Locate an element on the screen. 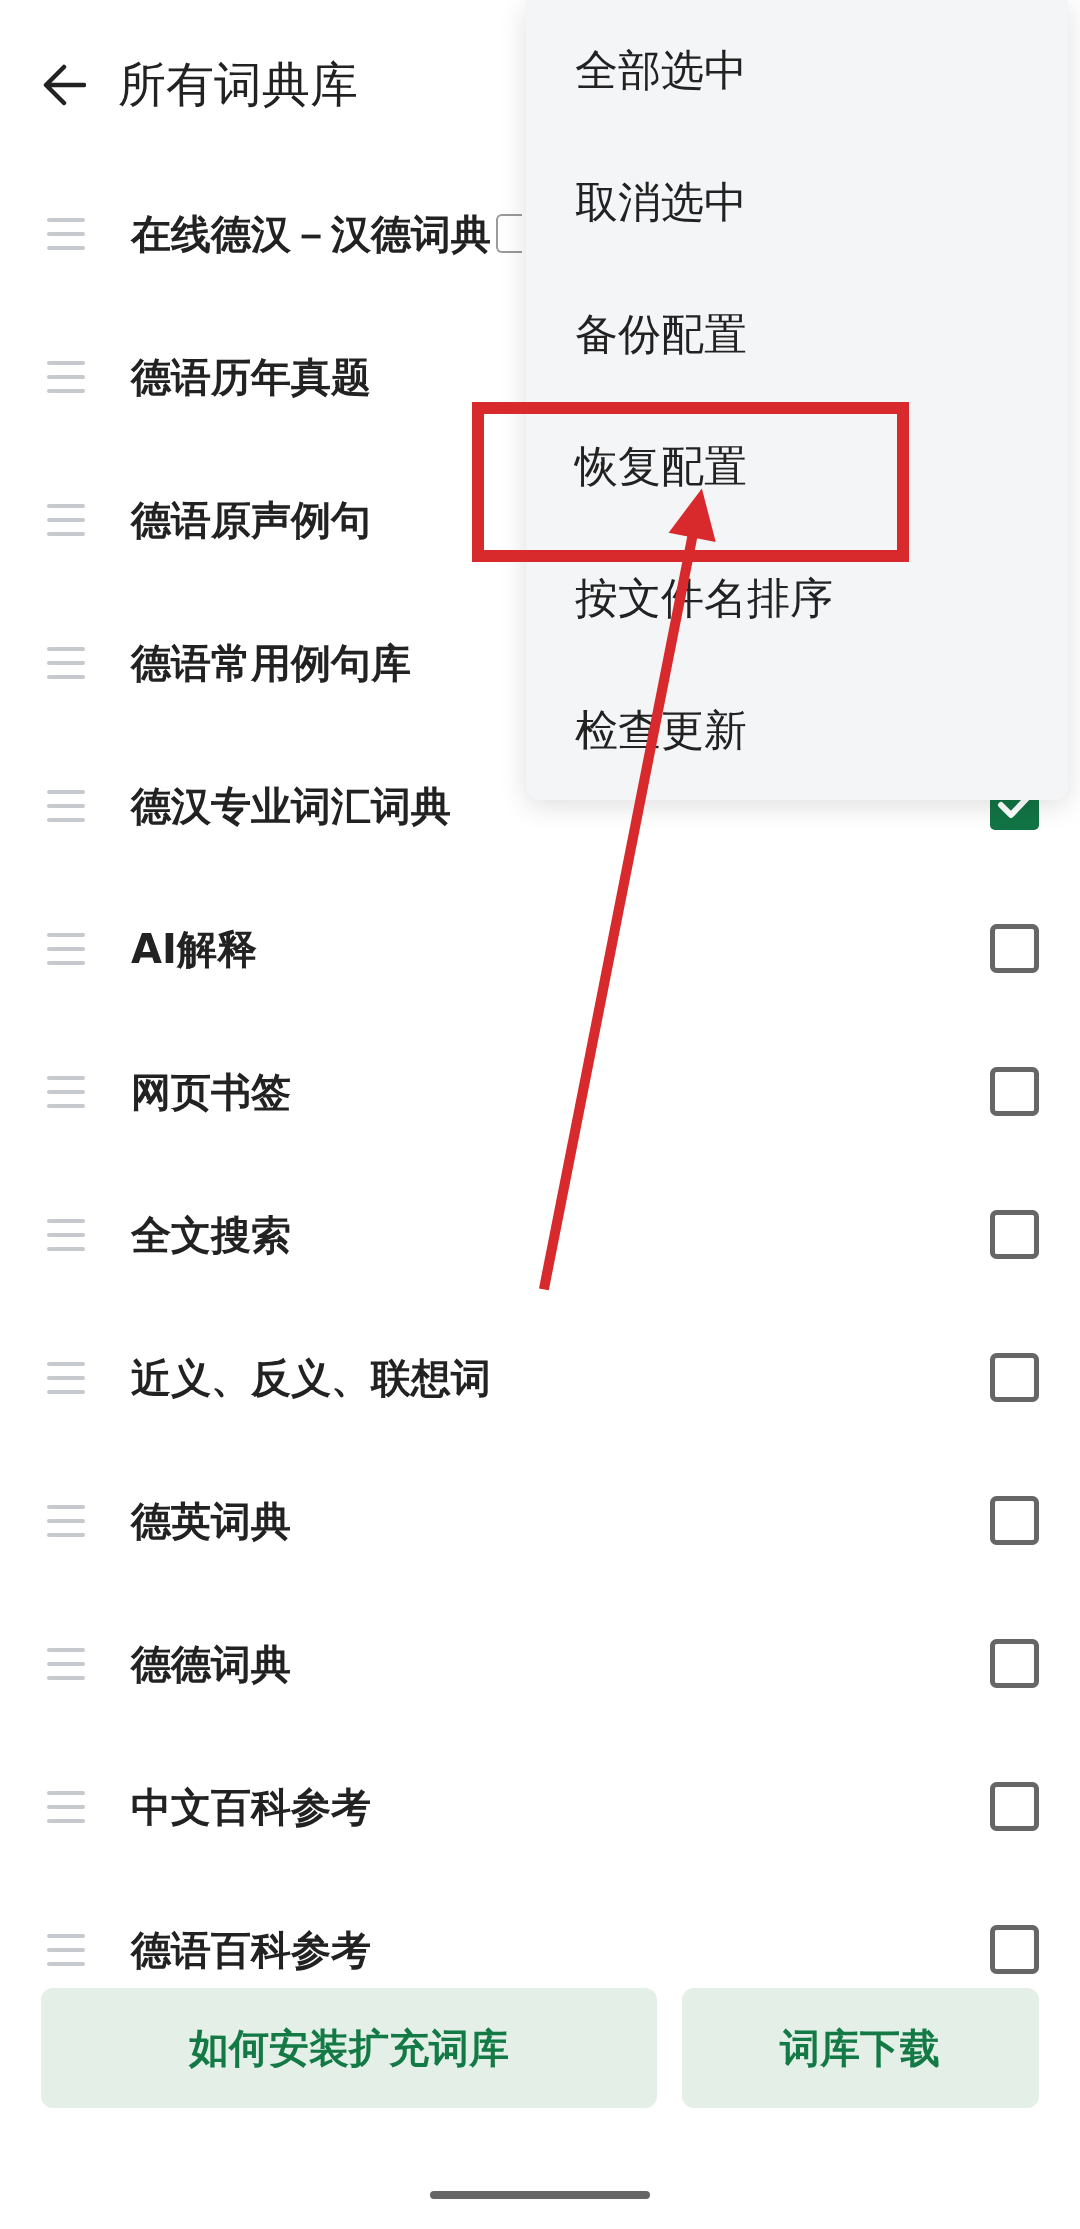 Image resolution: width=1080 pixels, height=2229 pixels. back-icon is located at coordinates (64, 85).